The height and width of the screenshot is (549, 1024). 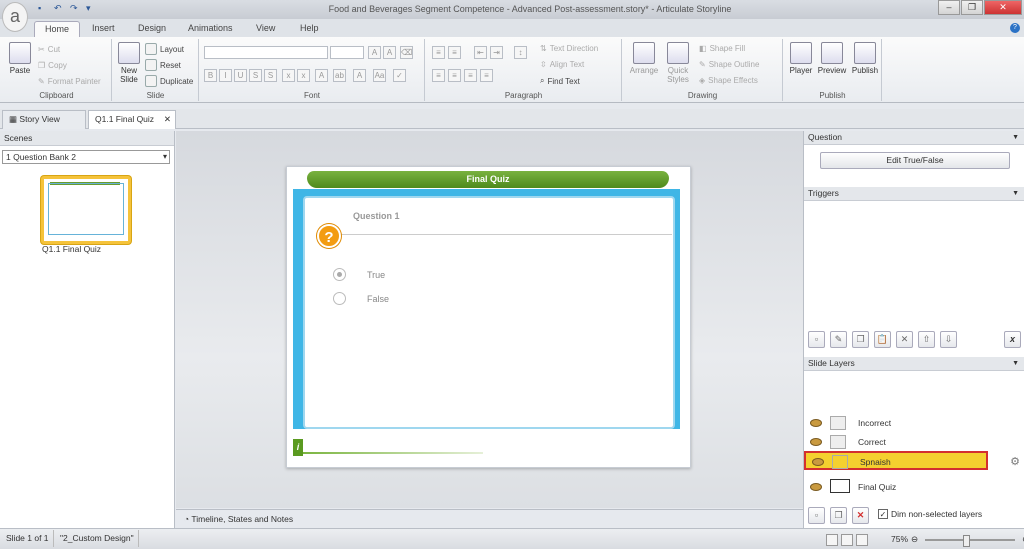 I want to click on shadow-icon: S, so click(x=270, y=75).